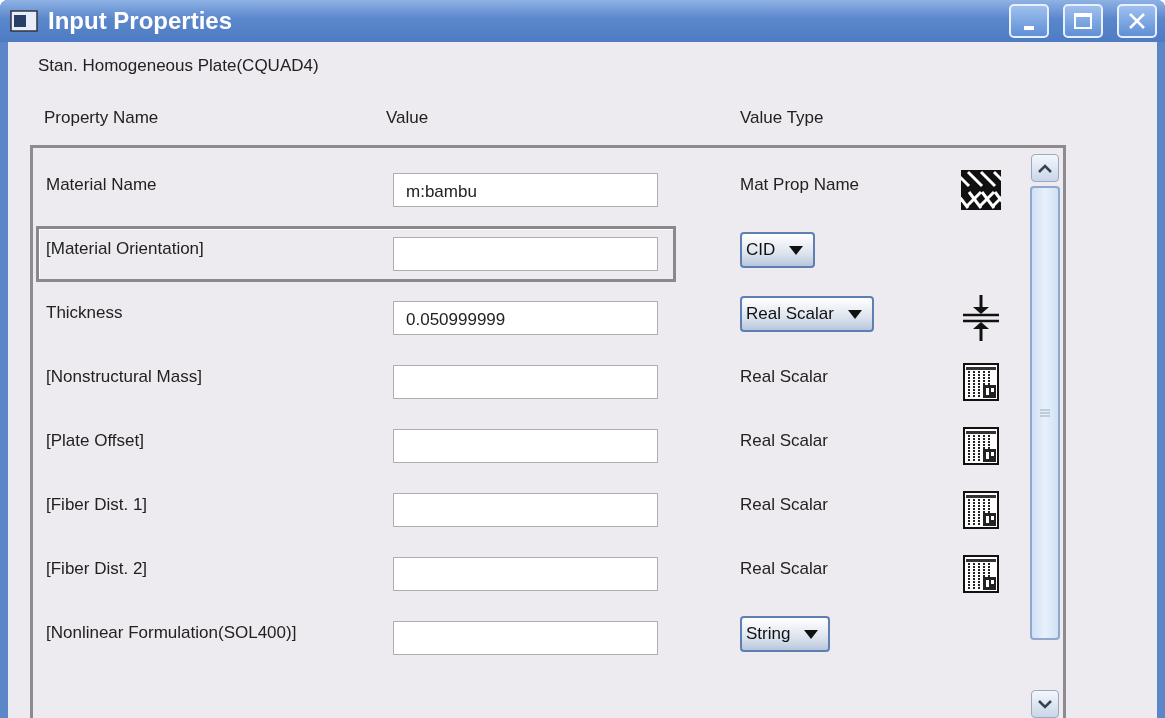 The width and height of the screenshot is (1165, 718). I want to click on close-icon, so click(1137, 21).